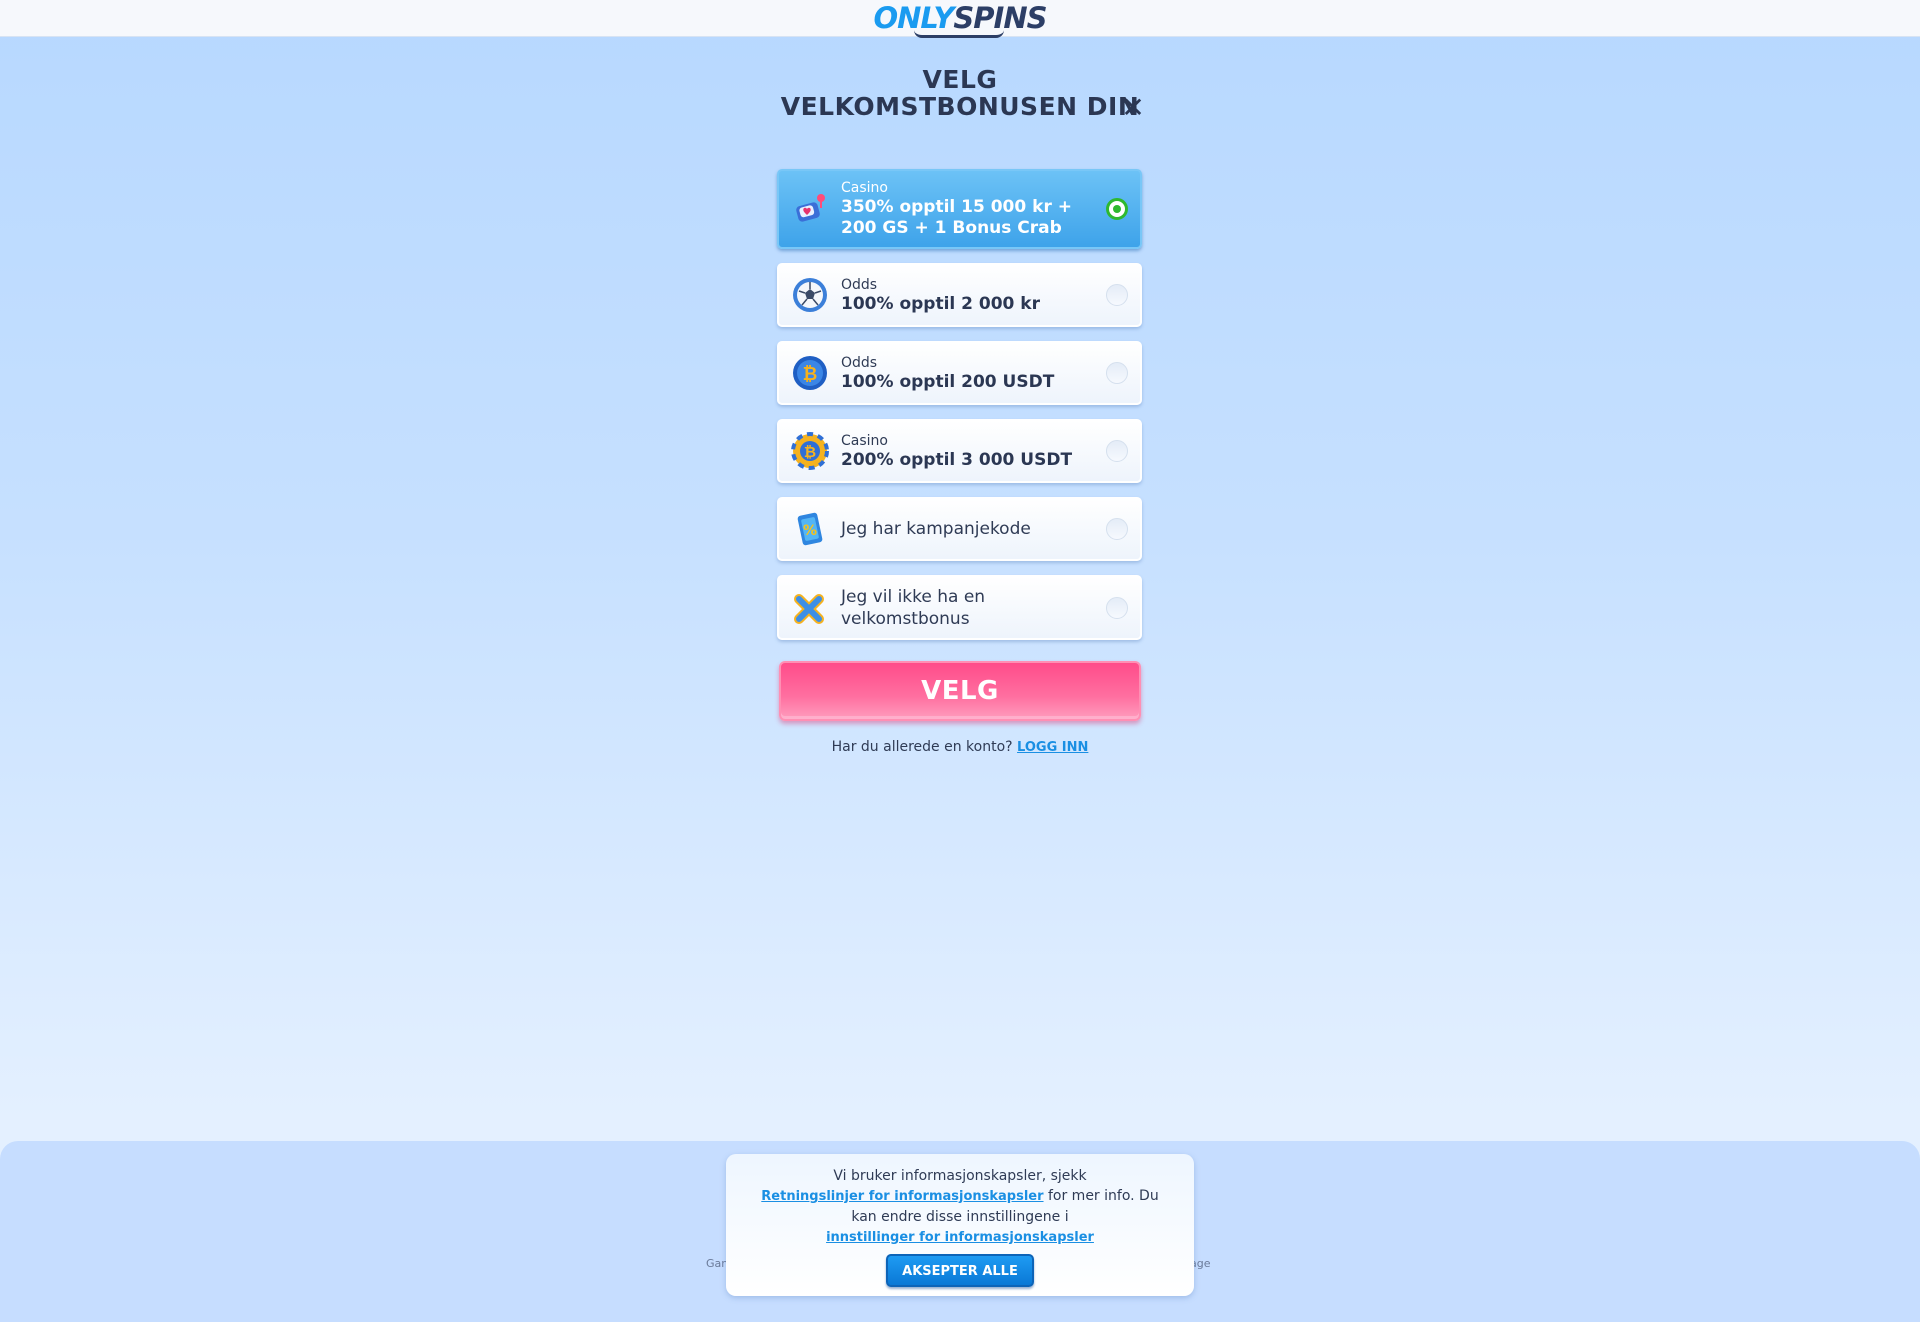 This screenshot has height=1322, width=1920. I want to click on top-bar: ONLY SPINS, so click(960, 19).